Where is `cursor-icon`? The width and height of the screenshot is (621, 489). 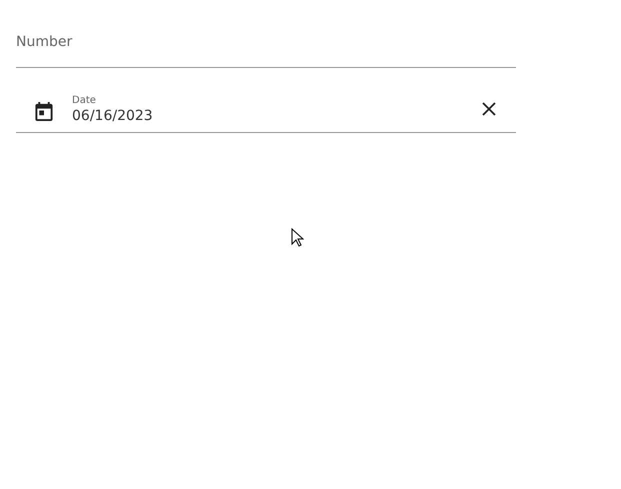
cursor-icon is located at coordinates (297, 238).